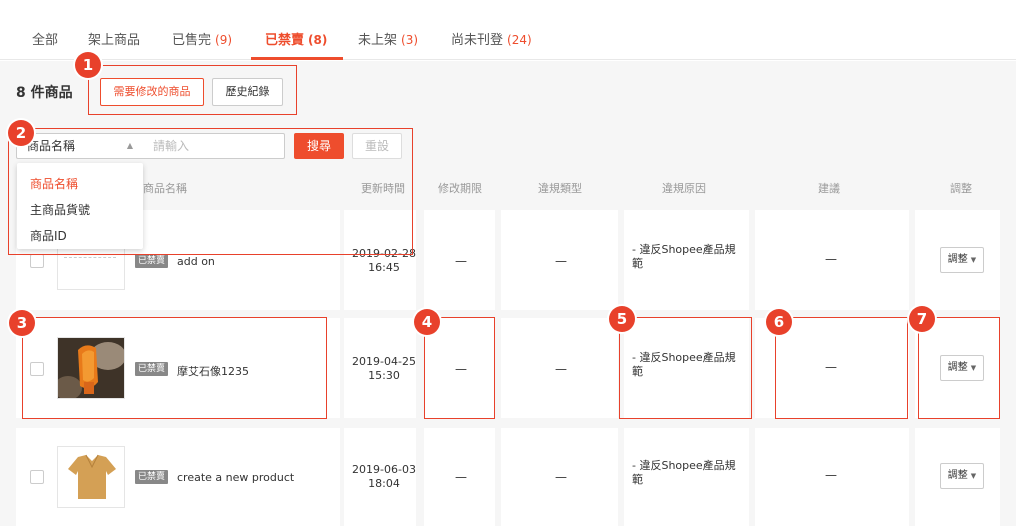  I want to click on tab-live: 架上商品, so click(114, 38).